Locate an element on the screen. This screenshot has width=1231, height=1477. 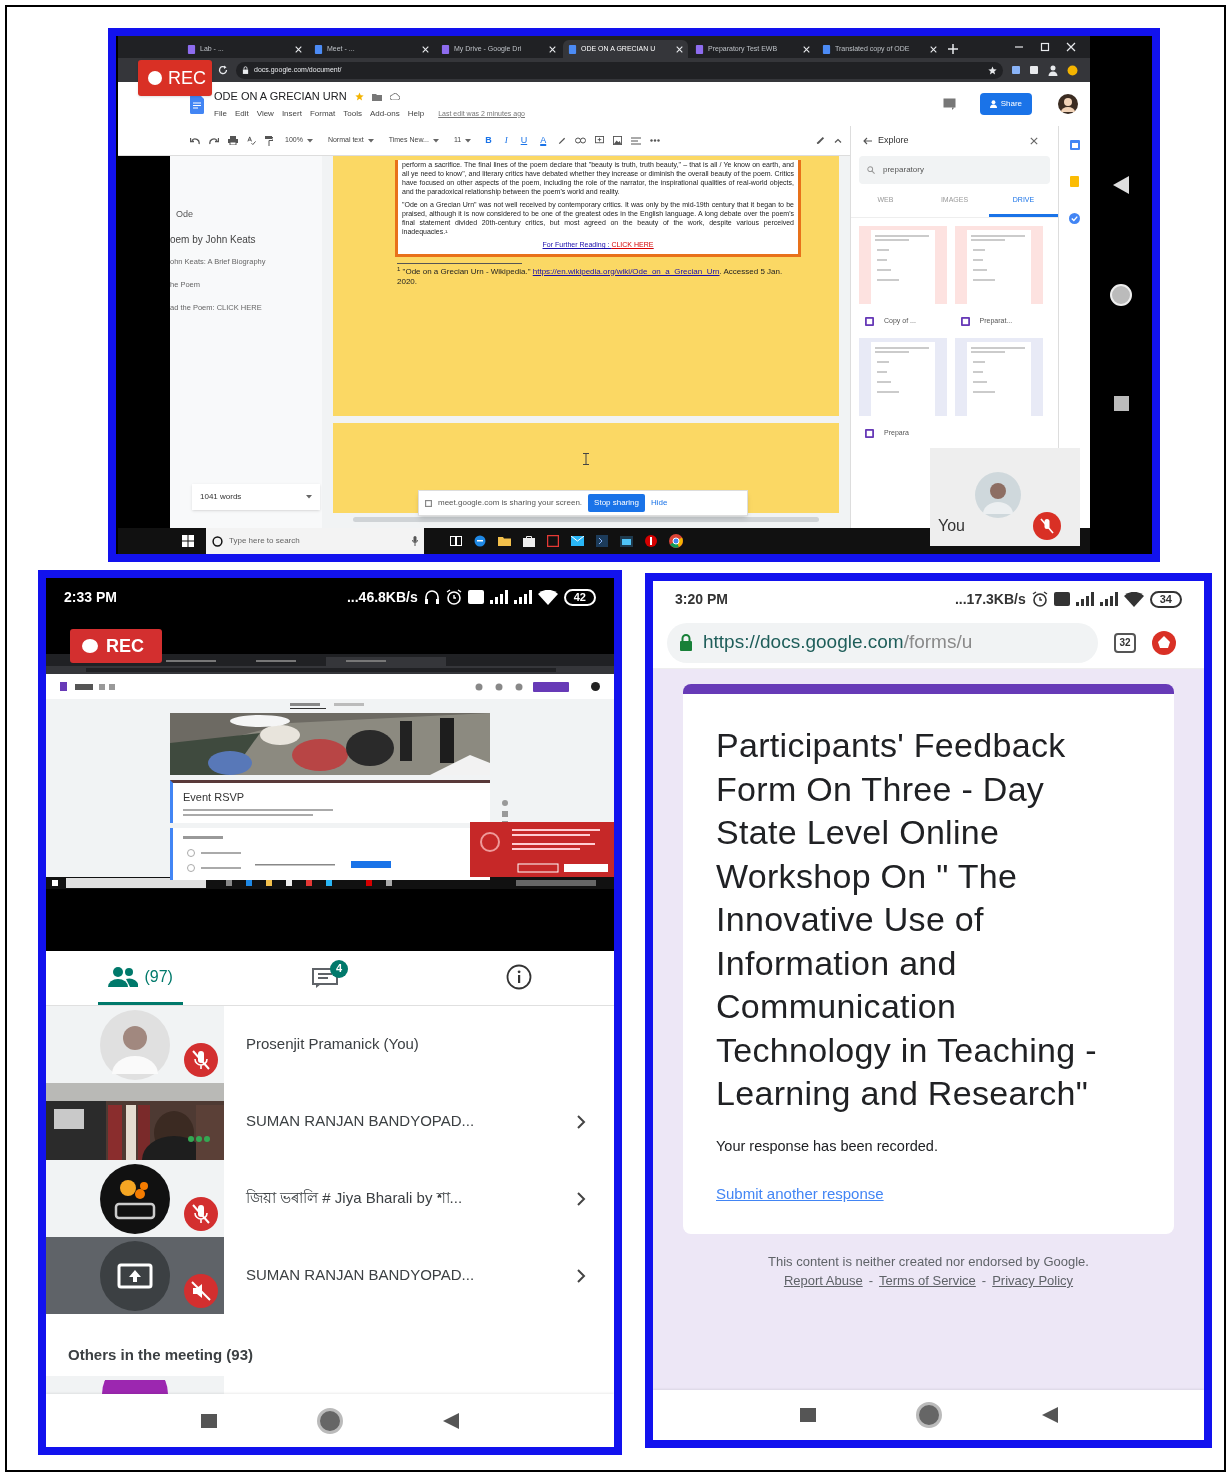
highlight-icon is located at coordinates (562, 140).